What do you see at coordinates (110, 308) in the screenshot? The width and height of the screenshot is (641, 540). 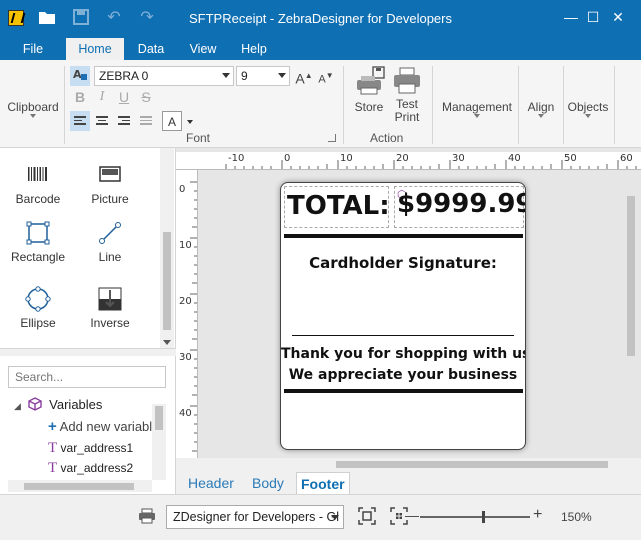 I see `inverse-tool: Inverse` at bounding box center [110, 308].